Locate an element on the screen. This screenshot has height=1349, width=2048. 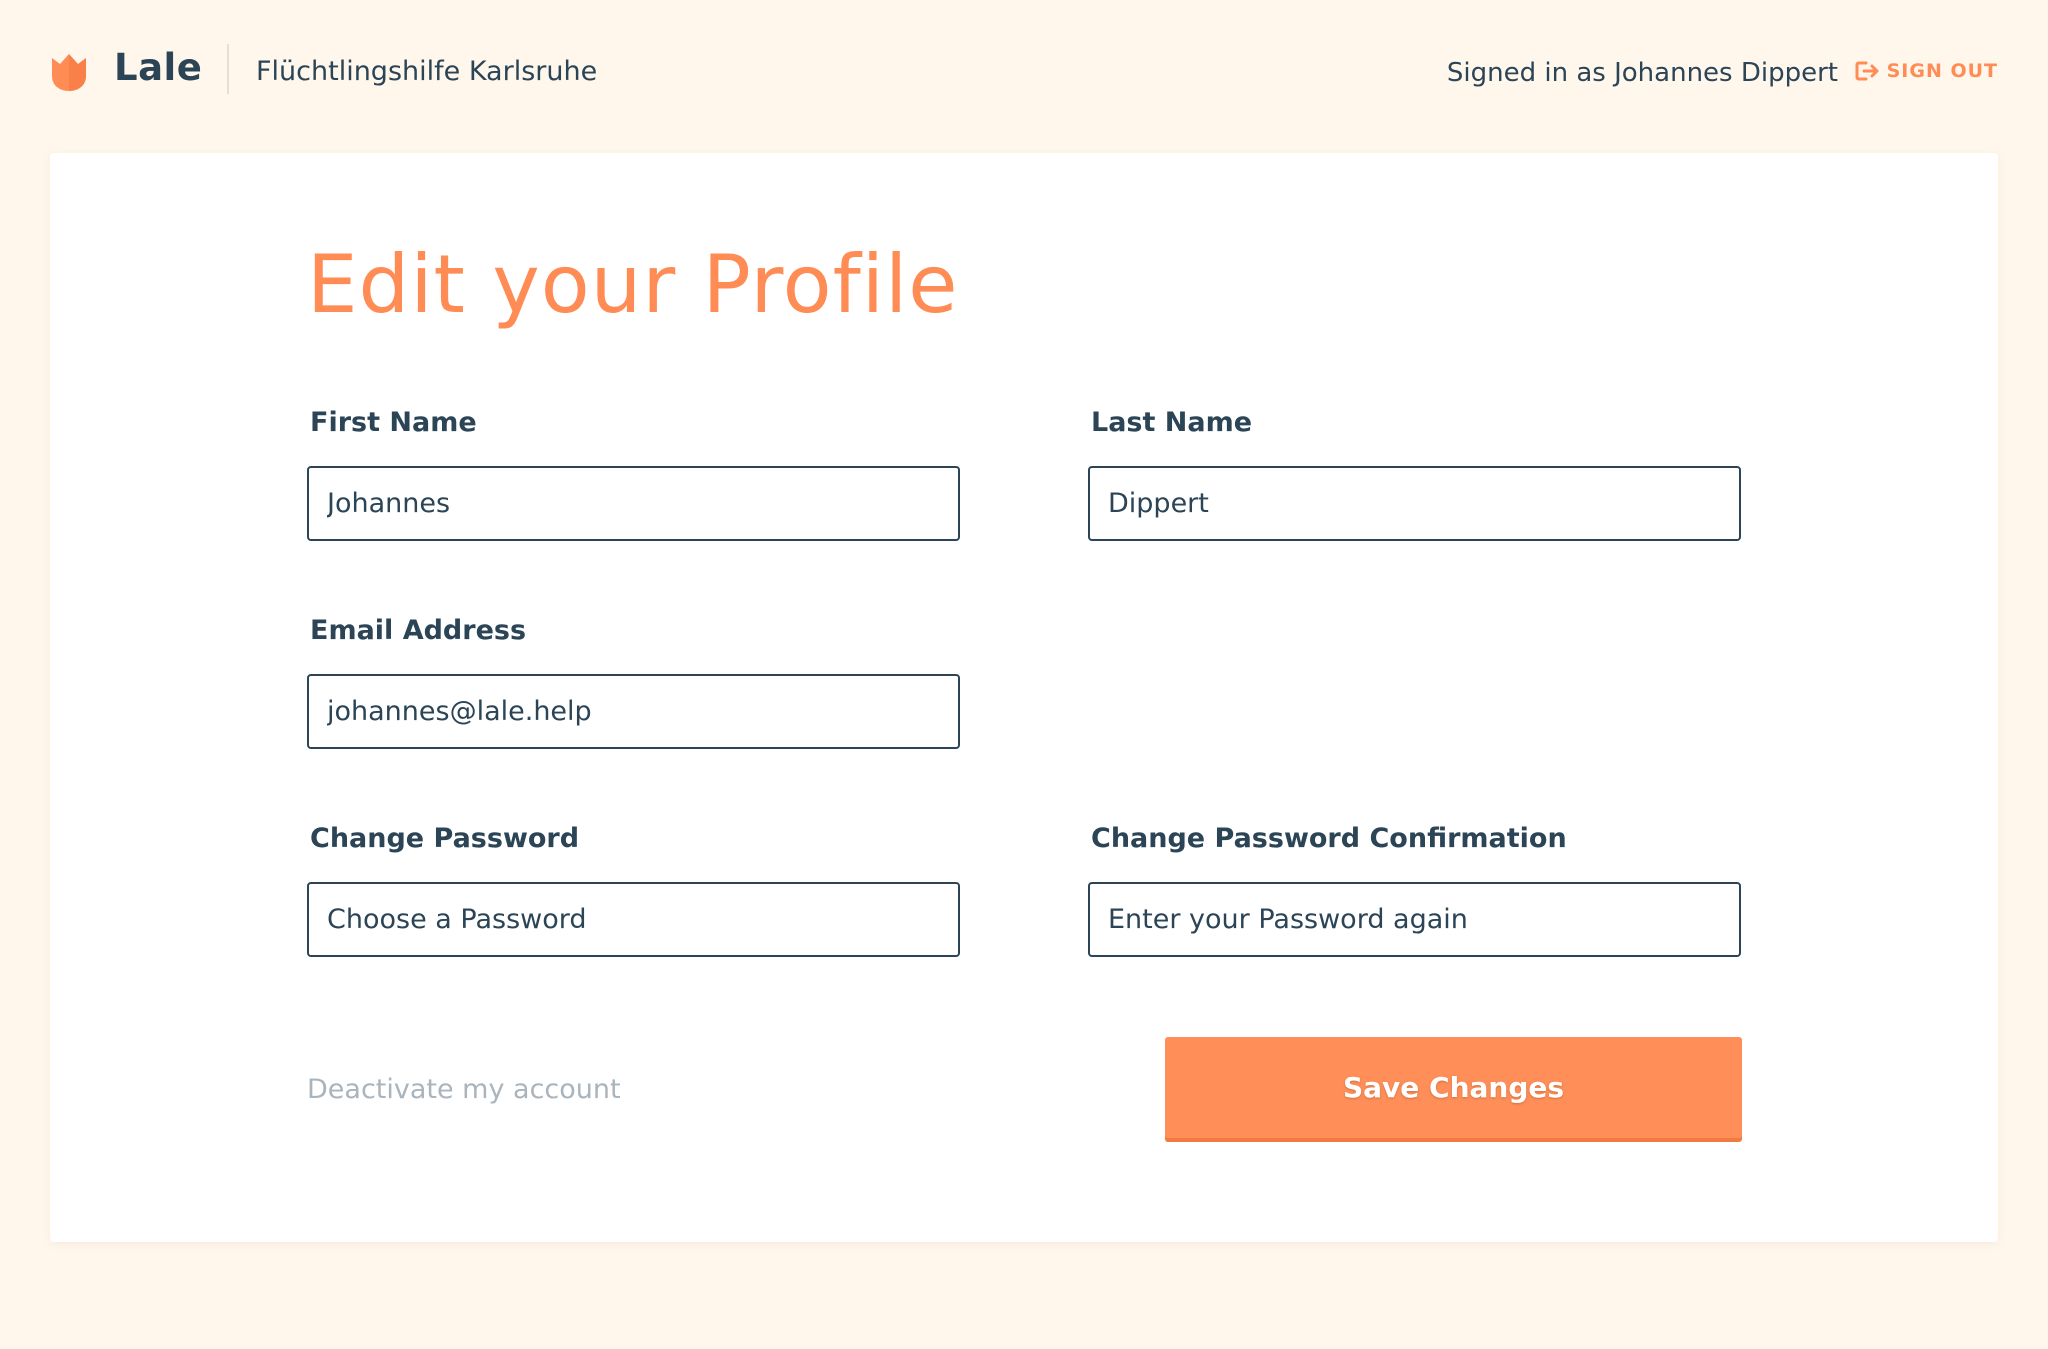
password-field is located at coordinates (633, 919).